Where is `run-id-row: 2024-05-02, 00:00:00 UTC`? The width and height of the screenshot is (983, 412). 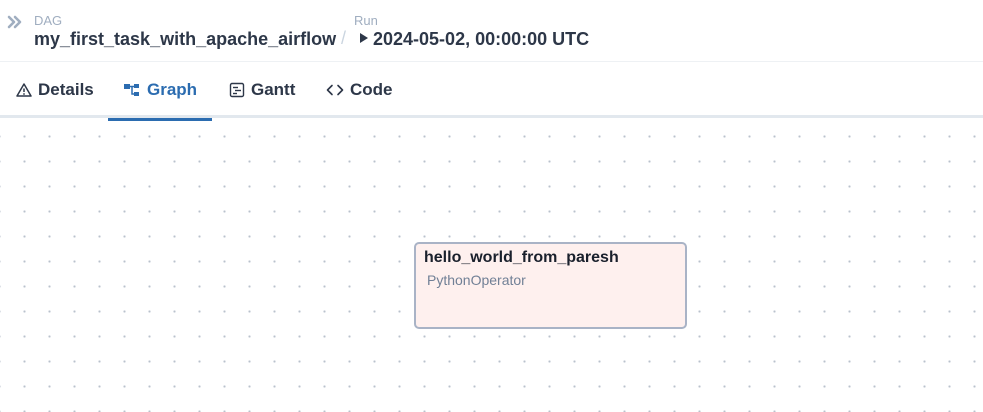
run-id-row: 2024-05-02, 00:00:00 UTC is located at coordinates (471, 39).